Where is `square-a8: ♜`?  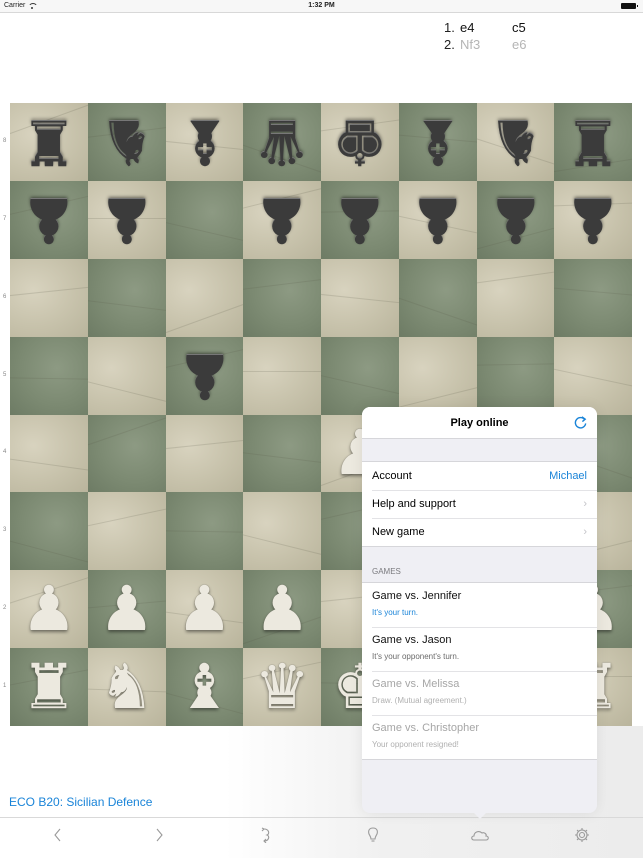 square-a8: ♜ is located at coordinates (49, 142).